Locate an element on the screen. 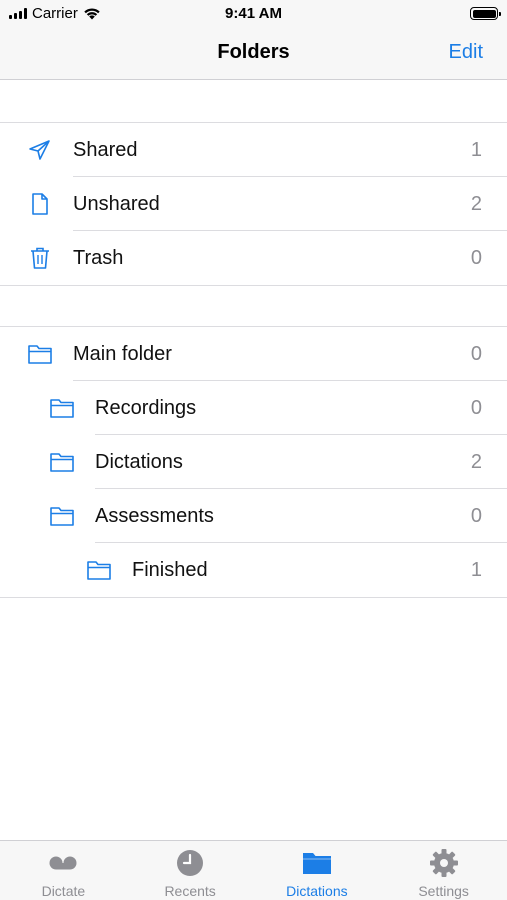 The width and height of the screenshot is (507, 900). navigation-bar: Folders Edit is located at coordinates (253, 54).